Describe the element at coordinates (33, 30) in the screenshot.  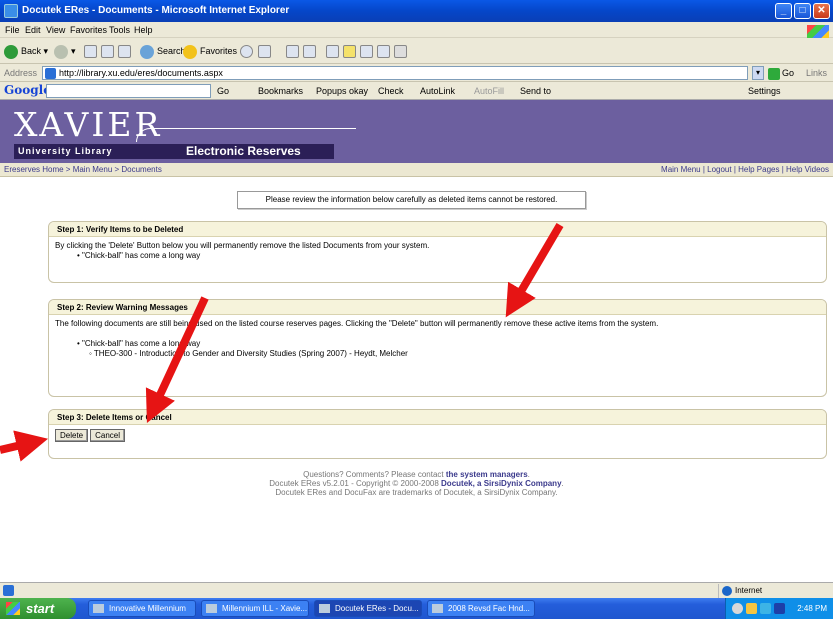
I see `menu-edit: Edit` at that location.